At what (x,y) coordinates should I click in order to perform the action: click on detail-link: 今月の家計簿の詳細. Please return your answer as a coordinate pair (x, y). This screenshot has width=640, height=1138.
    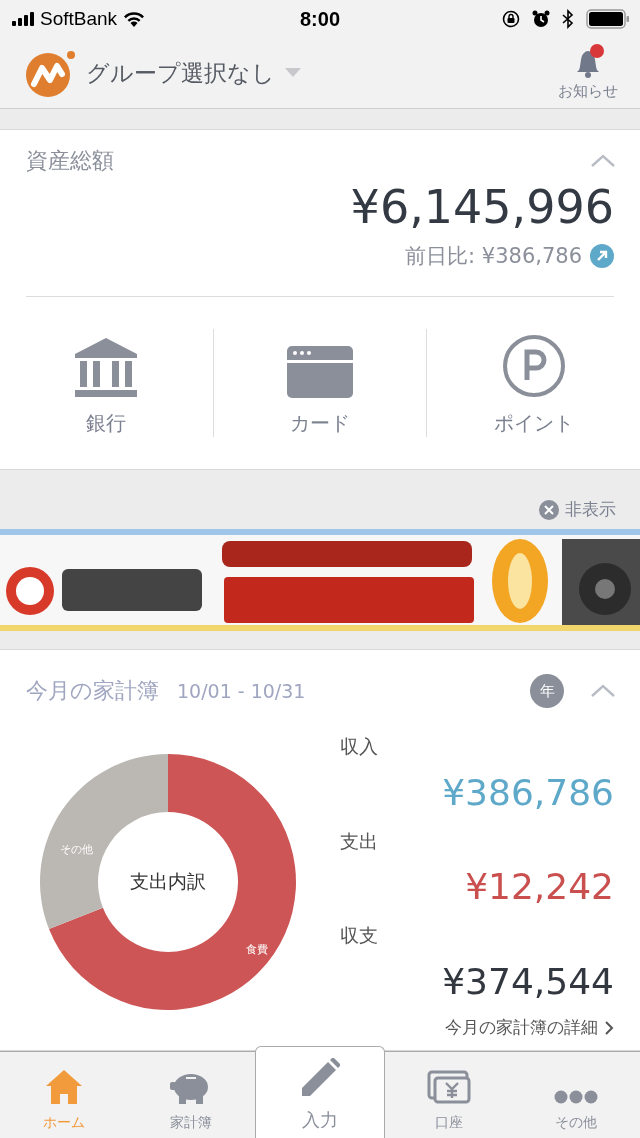
    Looking at the image, I should click on (529, 1027).